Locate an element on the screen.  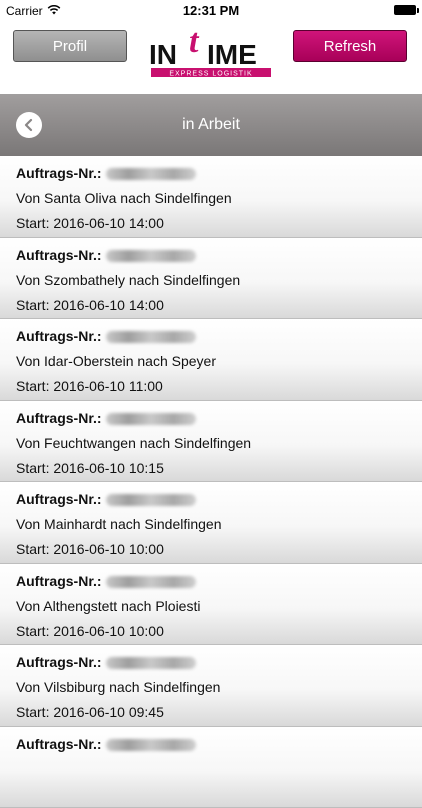
app-header: Profil IN t IME EXPRESS LOGISTIK Refresh is located at coordinates (211, 58).